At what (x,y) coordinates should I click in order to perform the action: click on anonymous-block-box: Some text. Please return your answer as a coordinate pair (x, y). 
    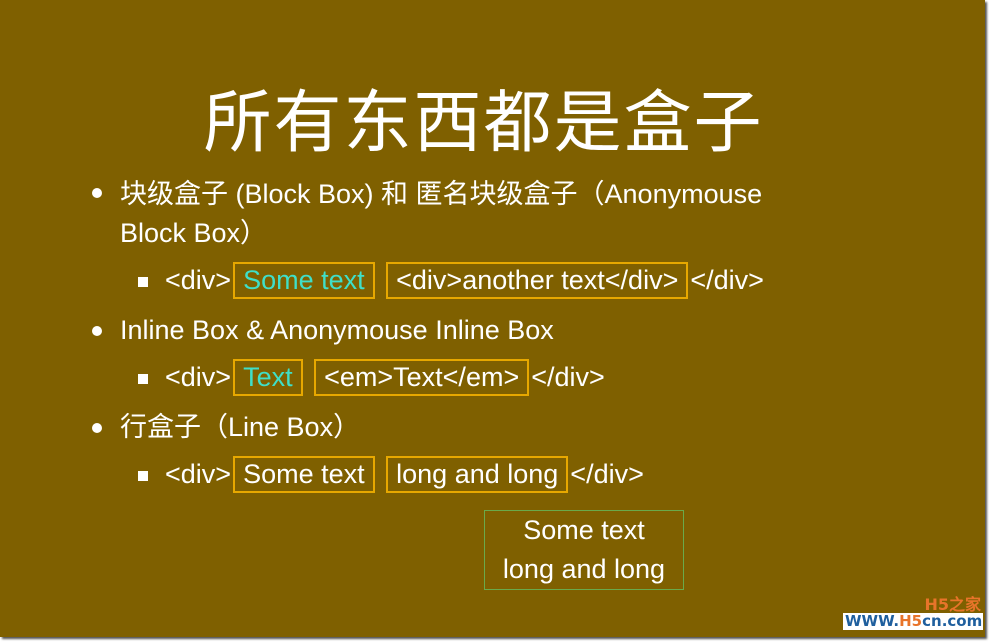
    Looking at the image, I should click on (304, 280).